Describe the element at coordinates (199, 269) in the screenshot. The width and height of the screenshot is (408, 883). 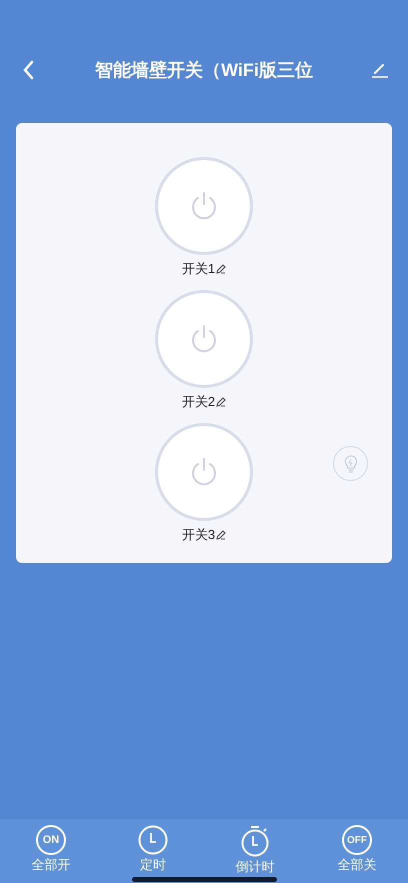
I see `switch-label: 开关1` at that location.